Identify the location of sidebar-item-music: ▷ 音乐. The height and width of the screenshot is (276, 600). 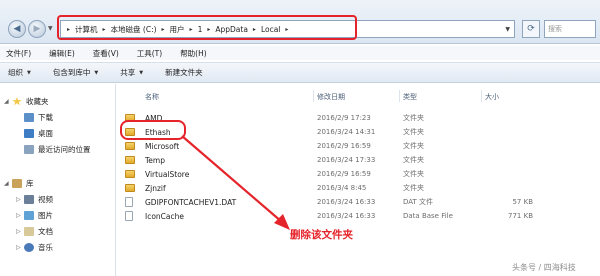
(34, 247).